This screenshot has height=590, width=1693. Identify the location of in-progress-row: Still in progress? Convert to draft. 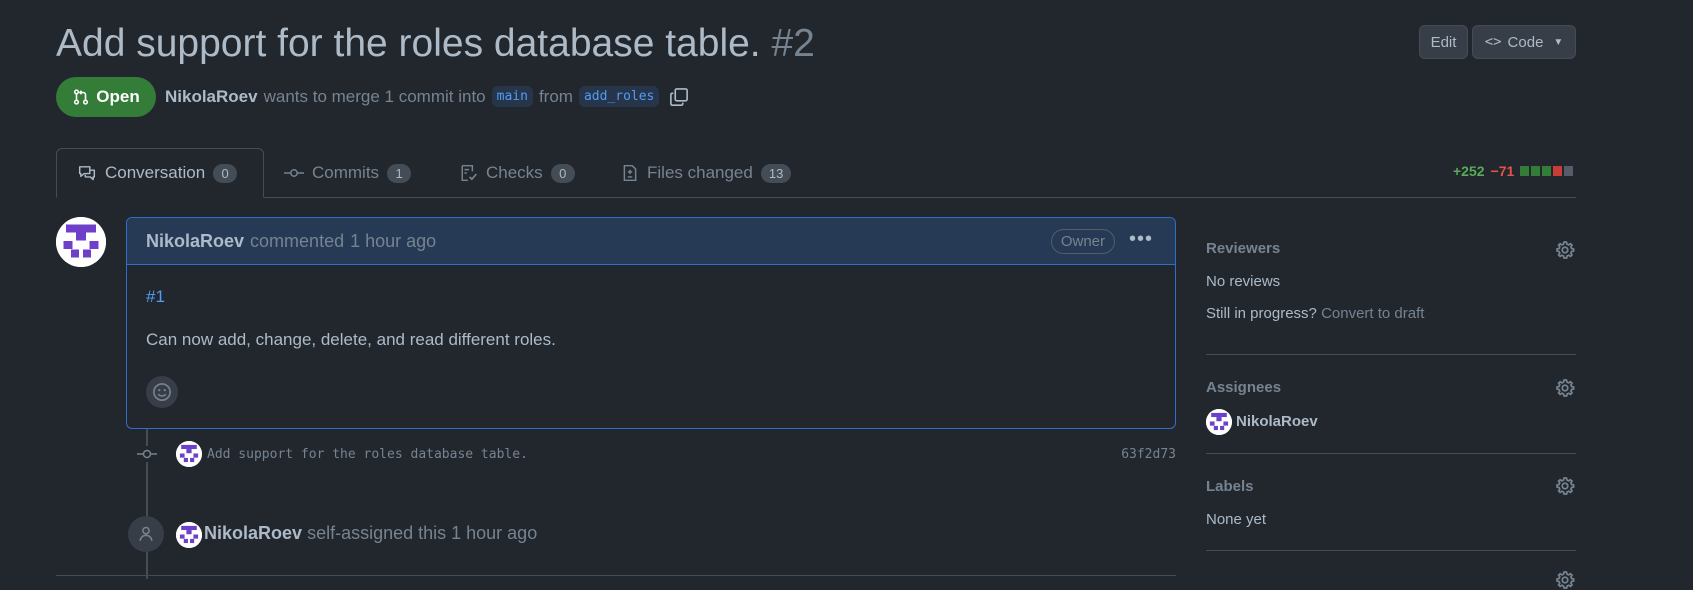
(1315, 313).